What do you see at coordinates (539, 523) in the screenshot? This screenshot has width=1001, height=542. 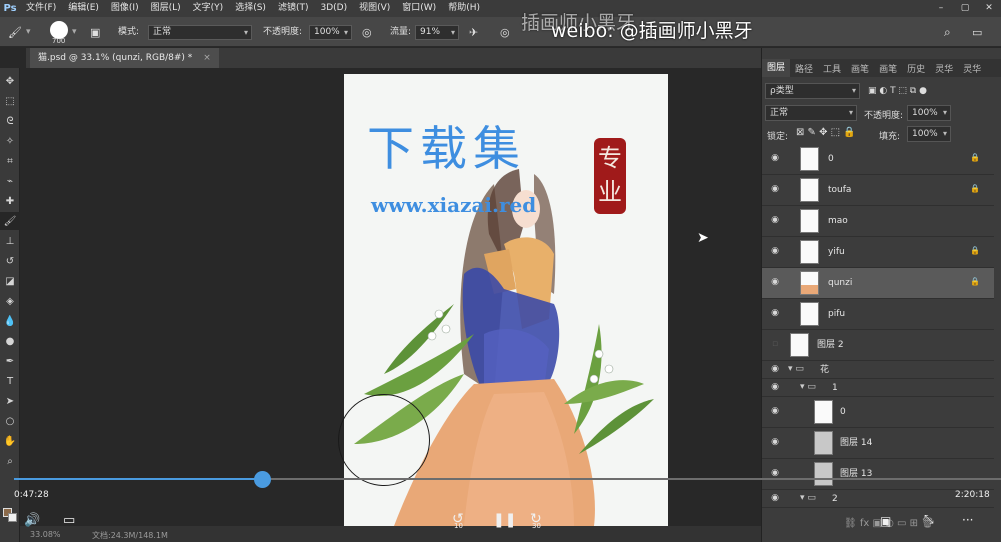 I see `forward-button: ↻ 30` at bounding box center [539, 523].